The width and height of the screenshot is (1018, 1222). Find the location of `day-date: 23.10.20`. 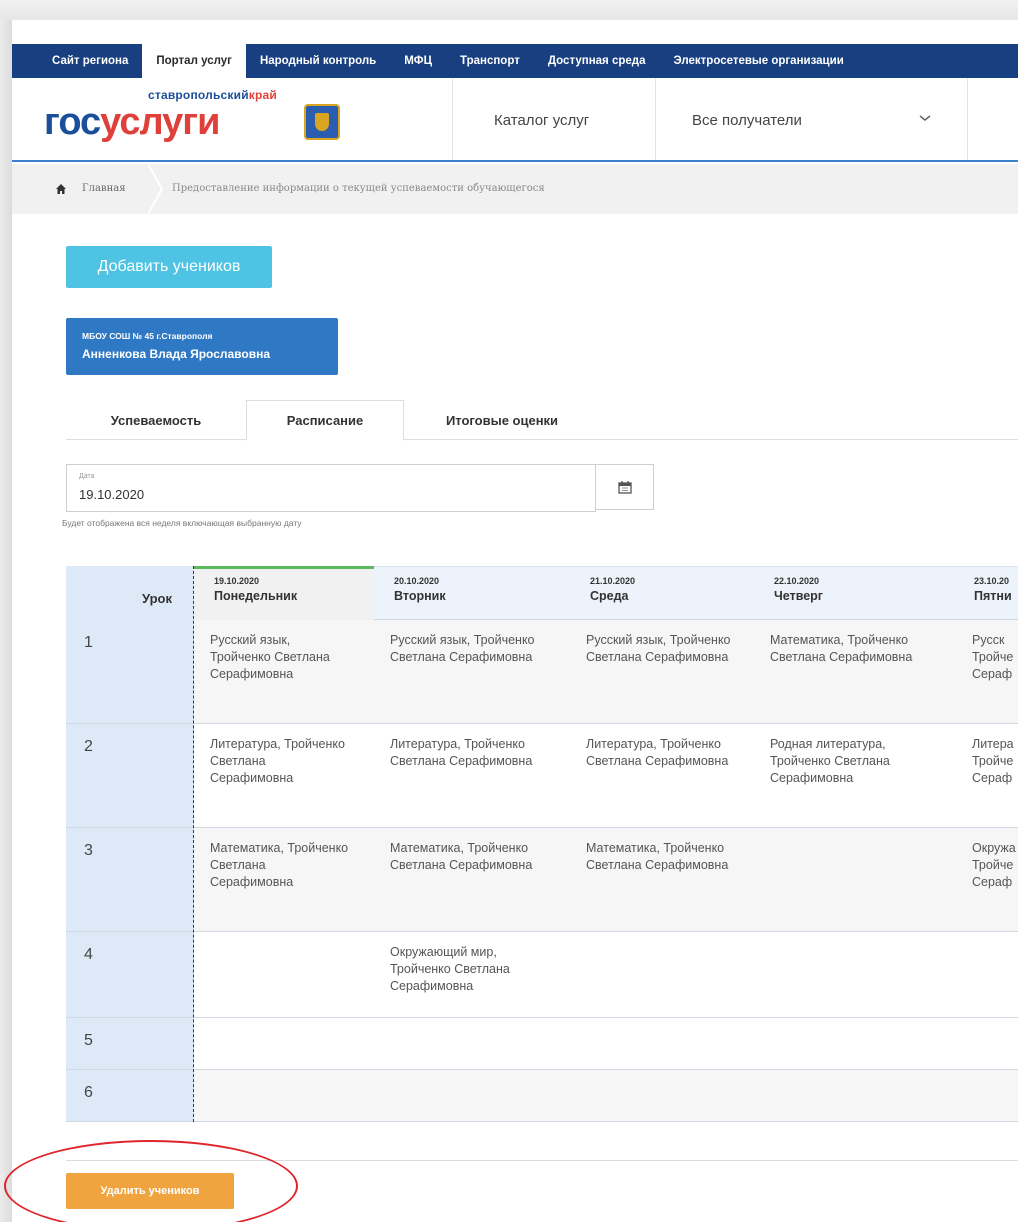

day-date: 23.10.20 is located at coordinates (992, 581).